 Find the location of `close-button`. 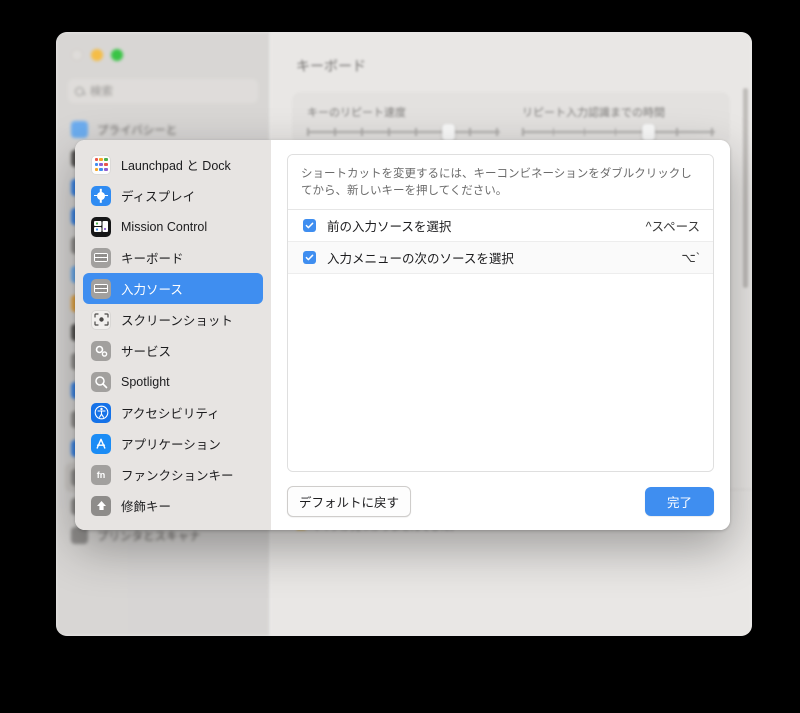

close-button is located at coordinates (77, 55).